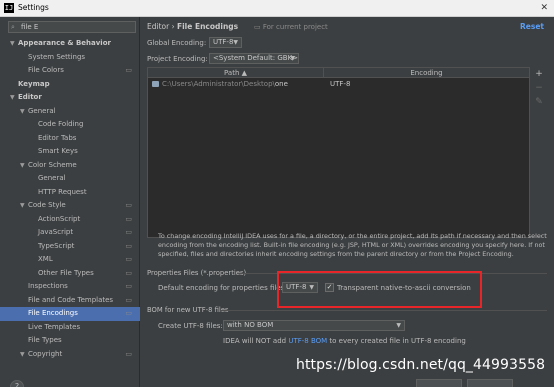 Image resolution: width=554 pixels, height=387 pixels. What do you see at coordinates (379, 289) in the screenshot?
I see `annotation-highlight-box` at bounding box center [379, 289].